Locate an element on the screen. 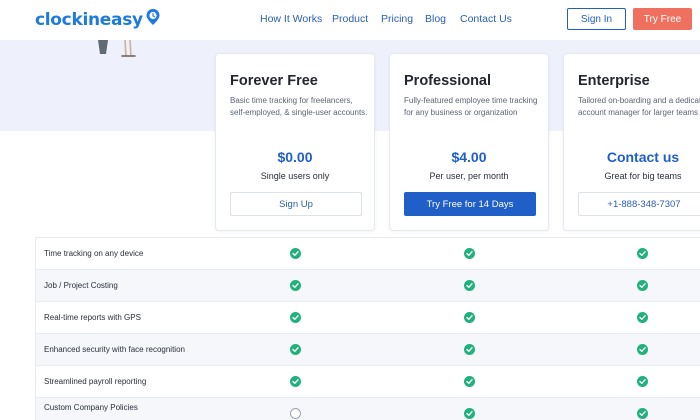  feature-label: Custom Company Policies is located at coordinates (91, 407).